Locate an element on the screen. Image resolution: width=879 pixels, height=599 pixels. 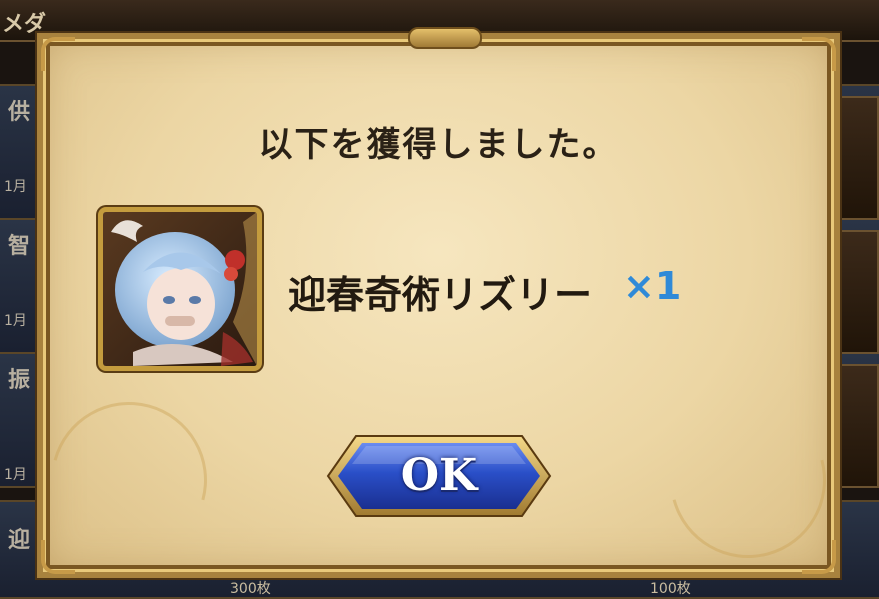
background-count: 300枚 is located at coordinates (250, 589).